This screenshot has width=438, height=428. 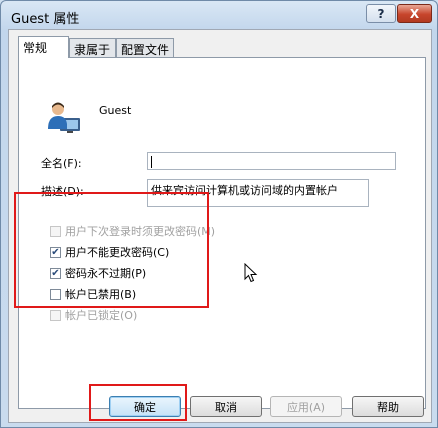 I want to click on tab-member-of: 隶属于, so click(x=92, y=48).